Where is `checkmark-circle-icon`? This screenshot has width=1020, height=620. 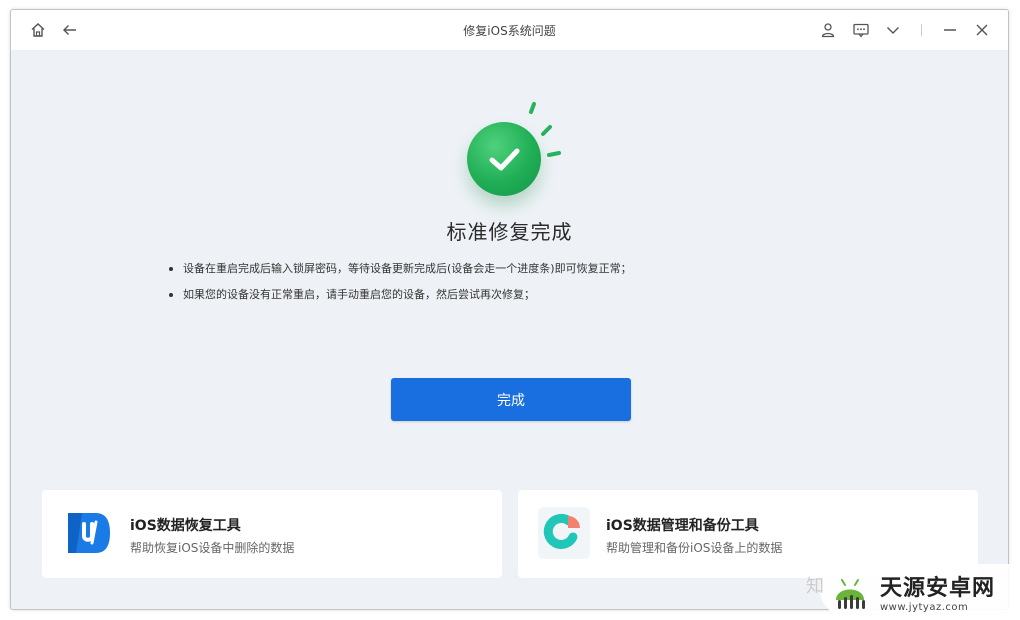 checkmark-circle-icon is located at coordinates (504, 159).